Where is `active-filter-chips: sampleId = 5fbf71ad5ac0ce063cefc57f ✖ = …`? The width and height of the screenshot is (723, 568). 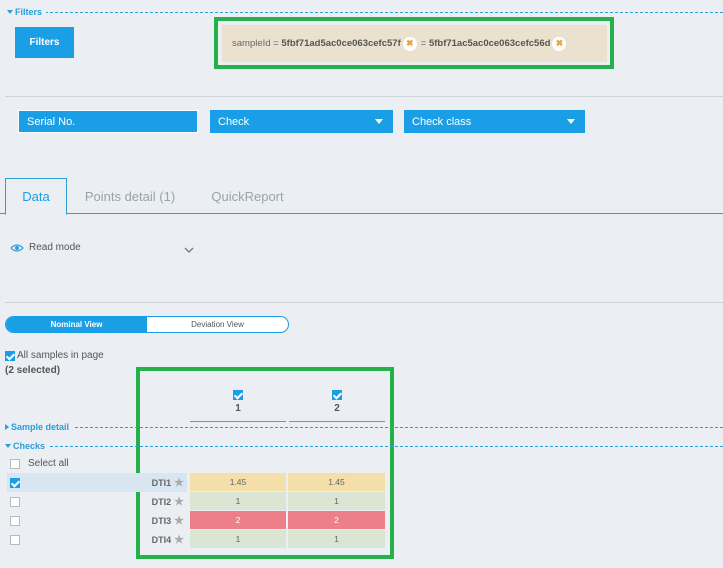
active-filter-chips: sampleId = 5fbf71ad5ac0ce063cefc57f ✖ = … is located at coordinates (414, 43).